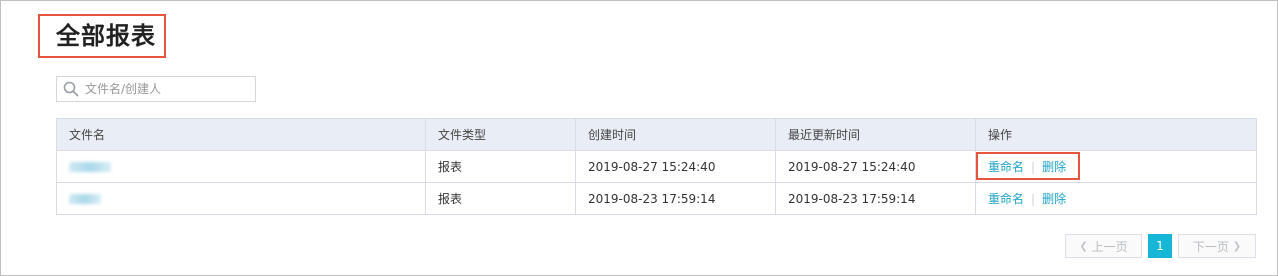  I want to click on column-header-type: 文件类型, so click(500, 134).